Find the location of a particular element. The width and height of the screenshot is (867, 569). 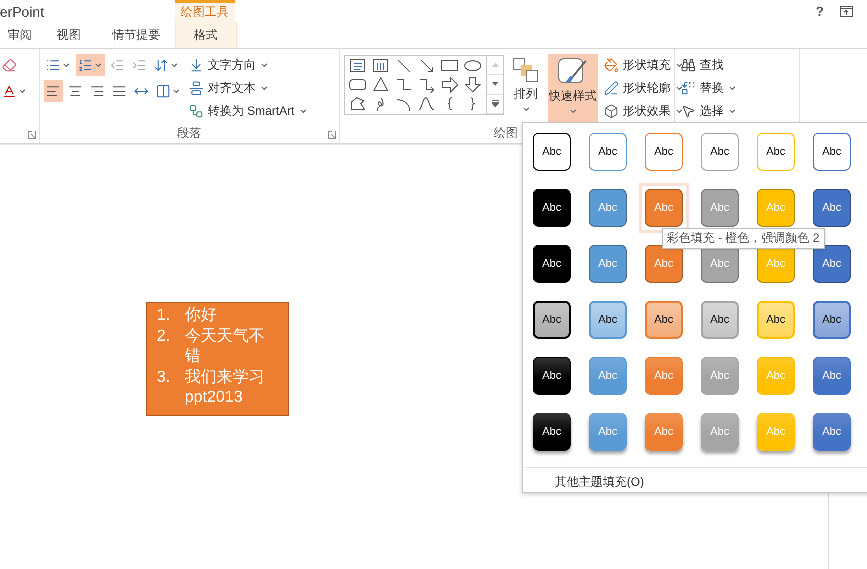

shape-effects-icon is located at coordinates (611, 111).